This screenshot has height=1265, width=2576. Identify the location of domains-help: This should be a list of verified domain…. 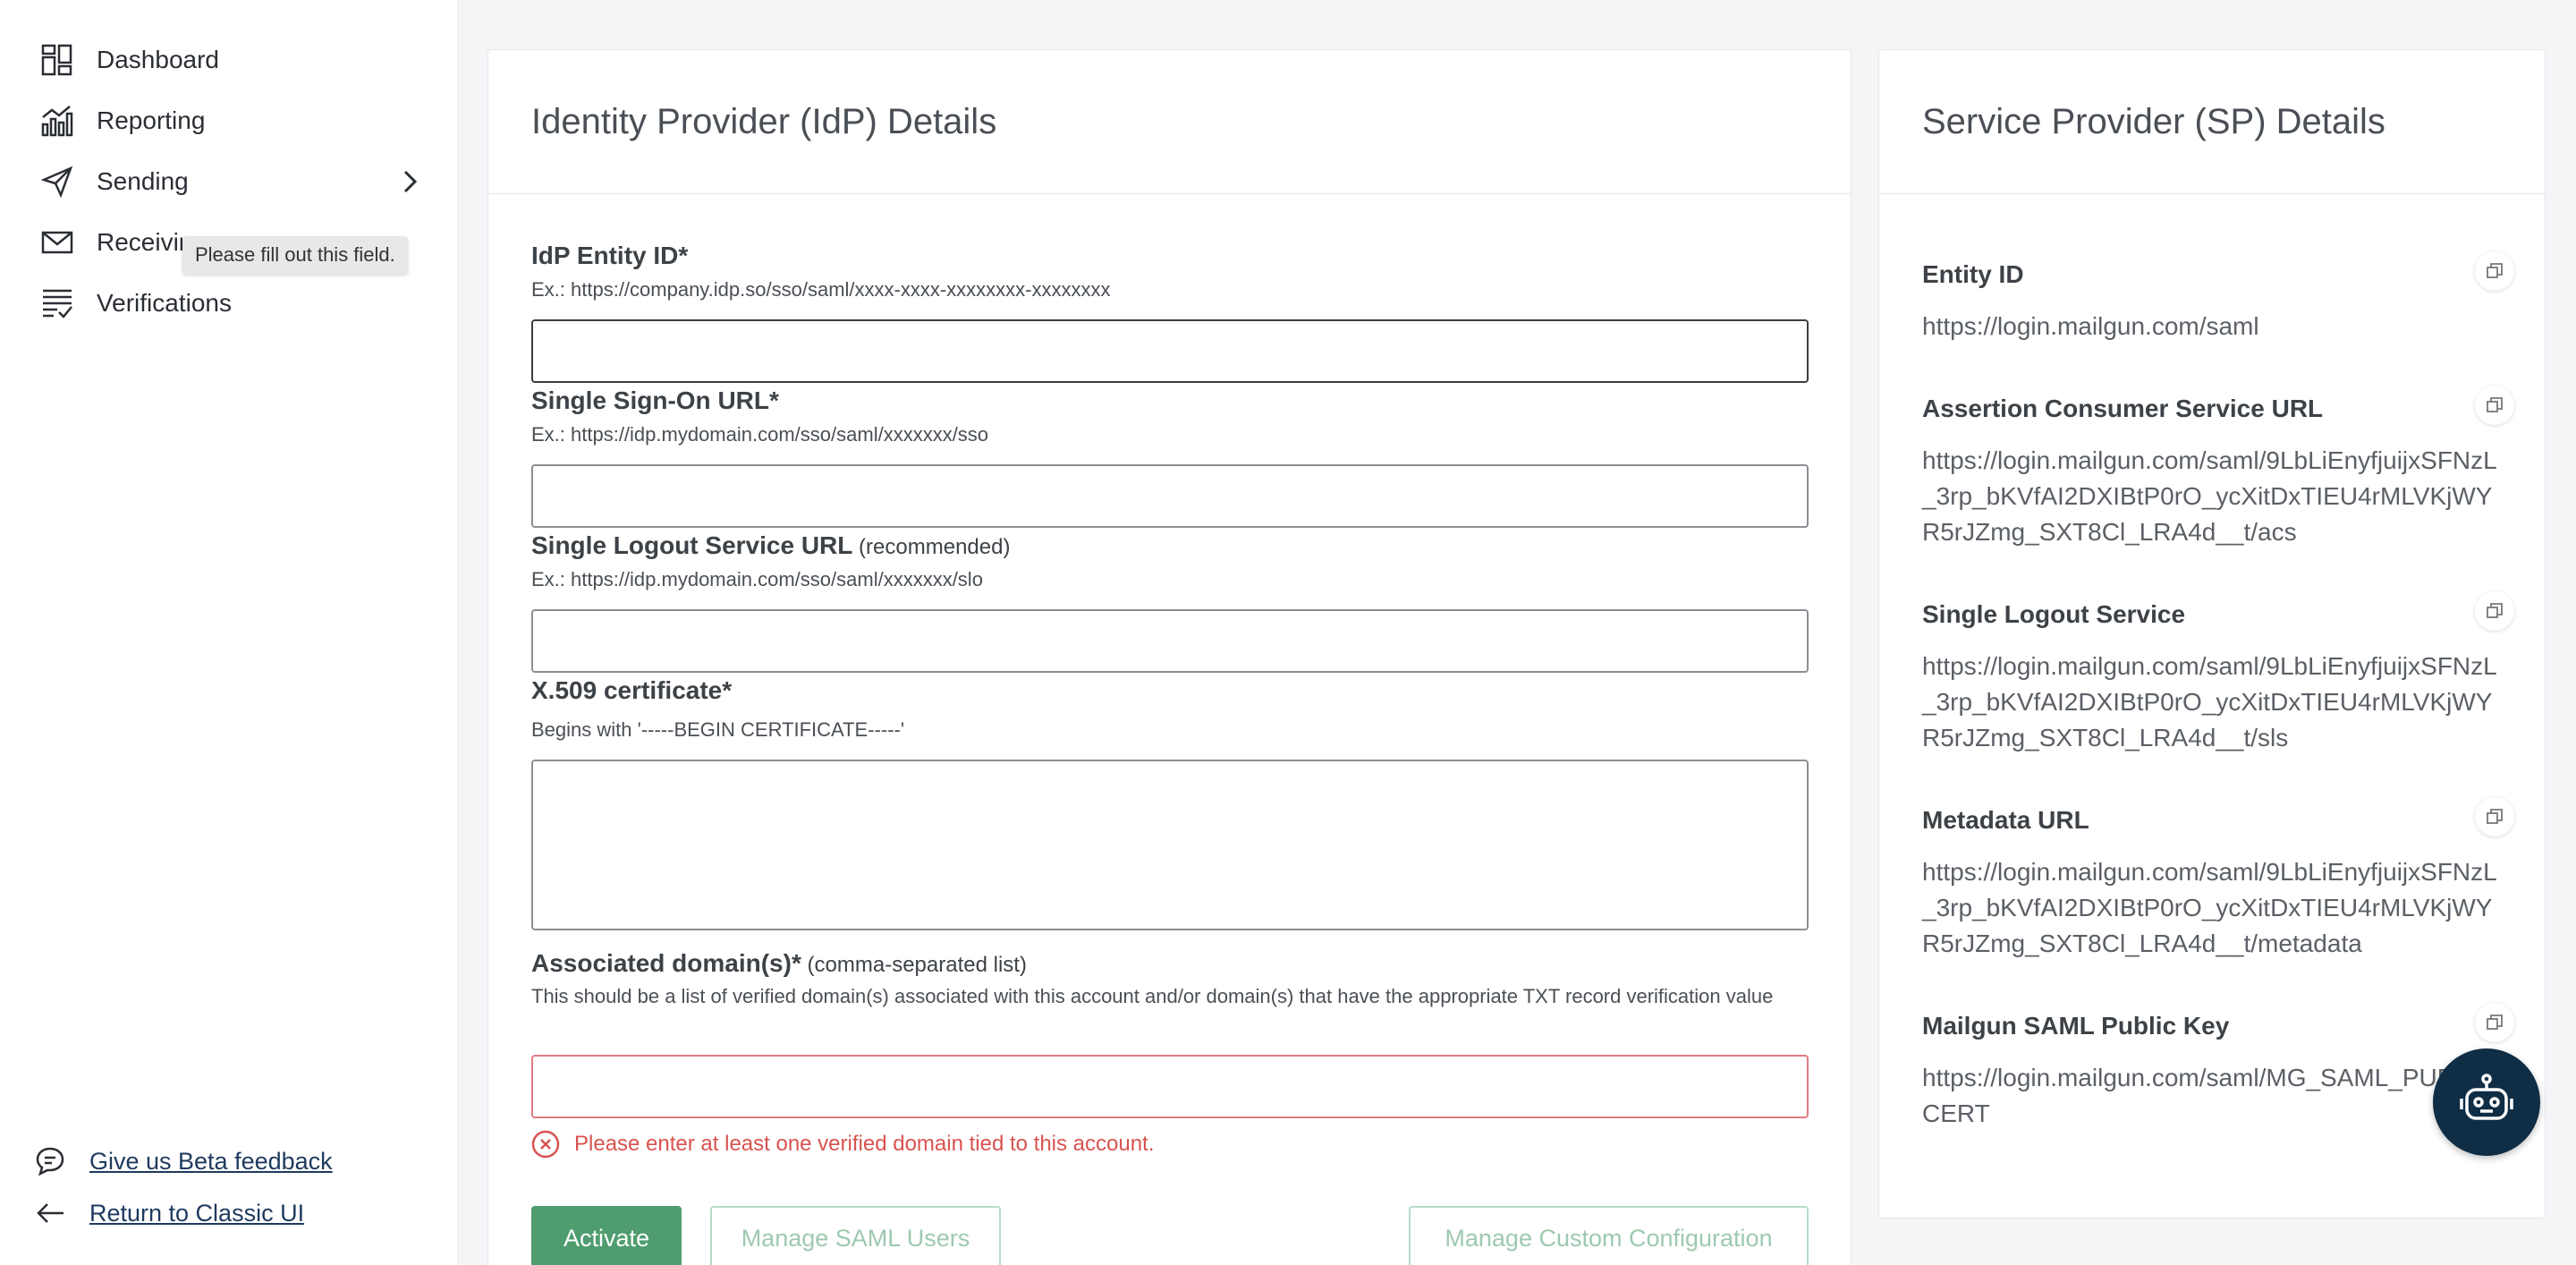
(1152, 996).